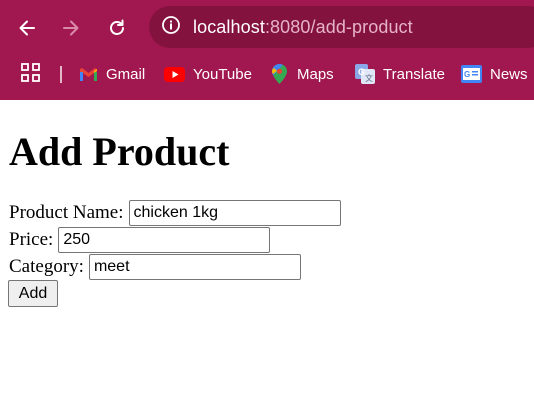 The height and width of the screenshot is (409, 534). I want to click on price-label: Price:, so click(31, 239).